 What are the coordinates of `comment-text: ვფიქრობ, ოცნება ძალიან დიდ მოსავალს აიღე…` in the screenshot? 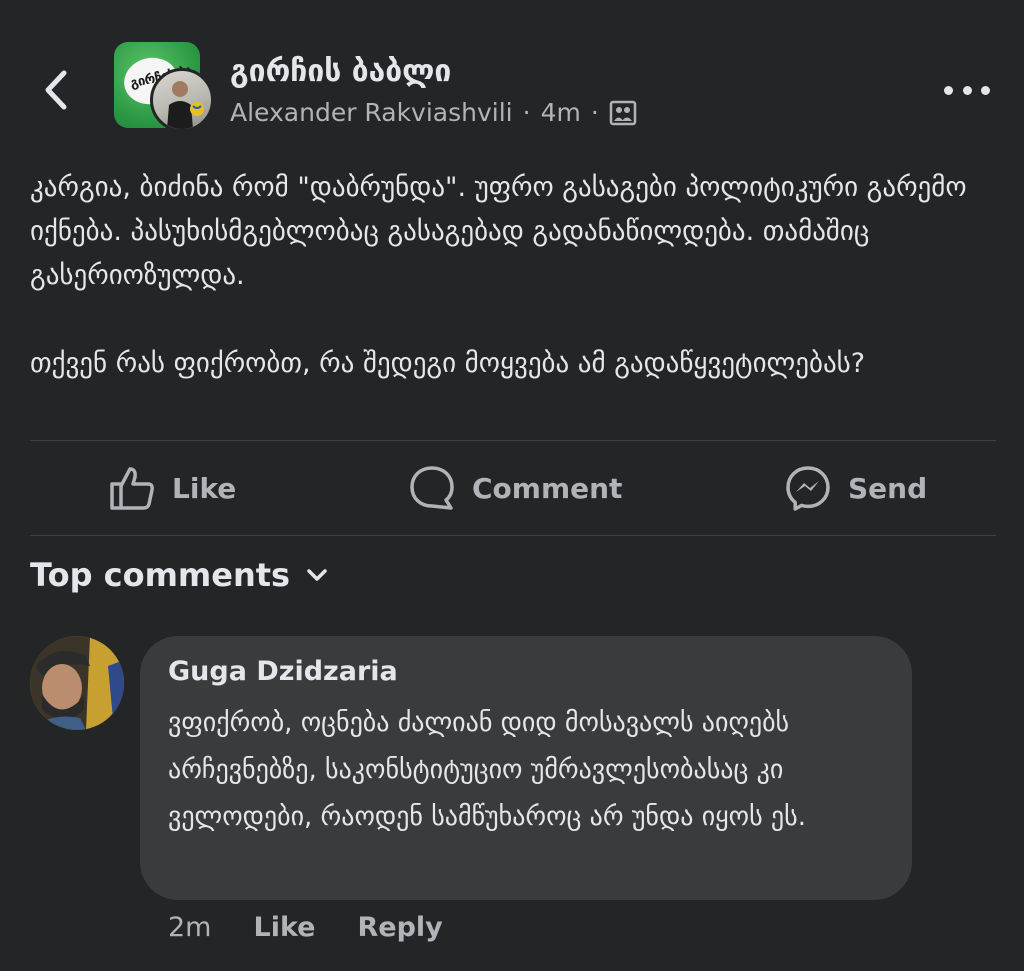 It's located at (487, 770).